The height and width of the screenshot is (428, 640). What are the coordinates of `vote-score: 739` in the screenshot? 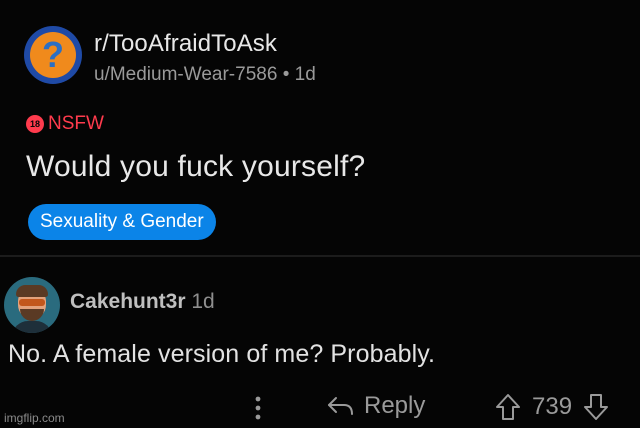 It's located at (552, 406).